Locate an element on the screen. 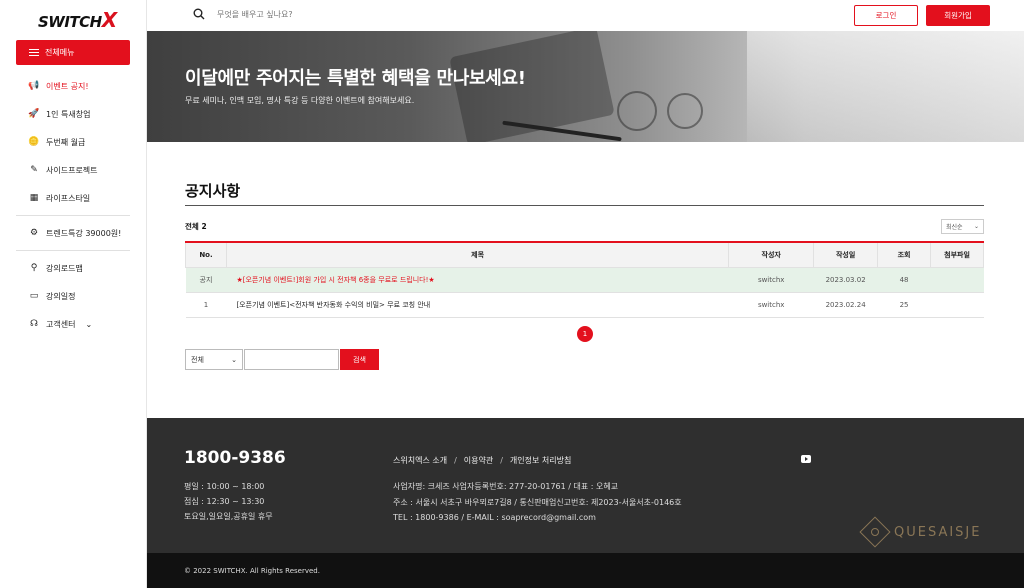 The height and width of the screenshot is (588, 1024). all-menu-label: 전체메뉴 is located at coordinates (60, 52).